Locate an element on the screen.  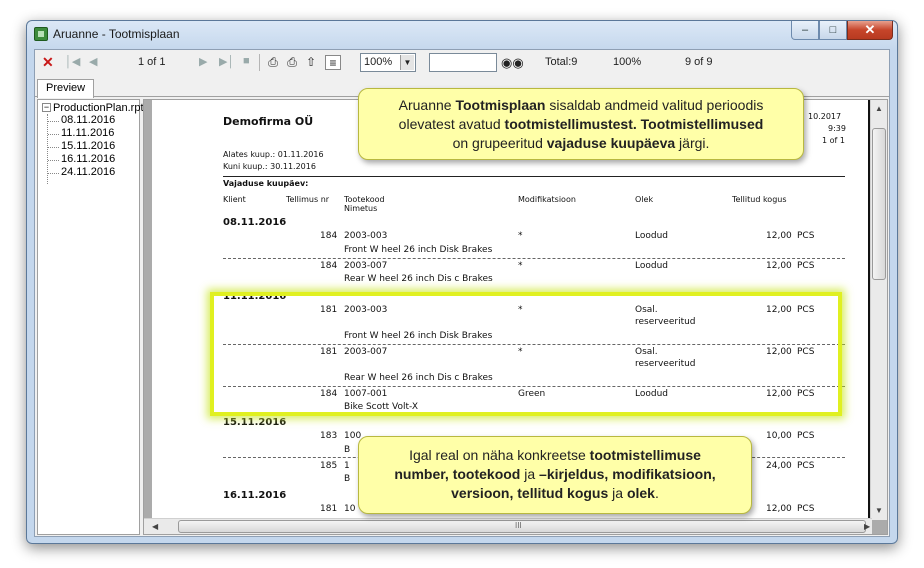
total-records: Total:9 is located at coordinates (561, 62).